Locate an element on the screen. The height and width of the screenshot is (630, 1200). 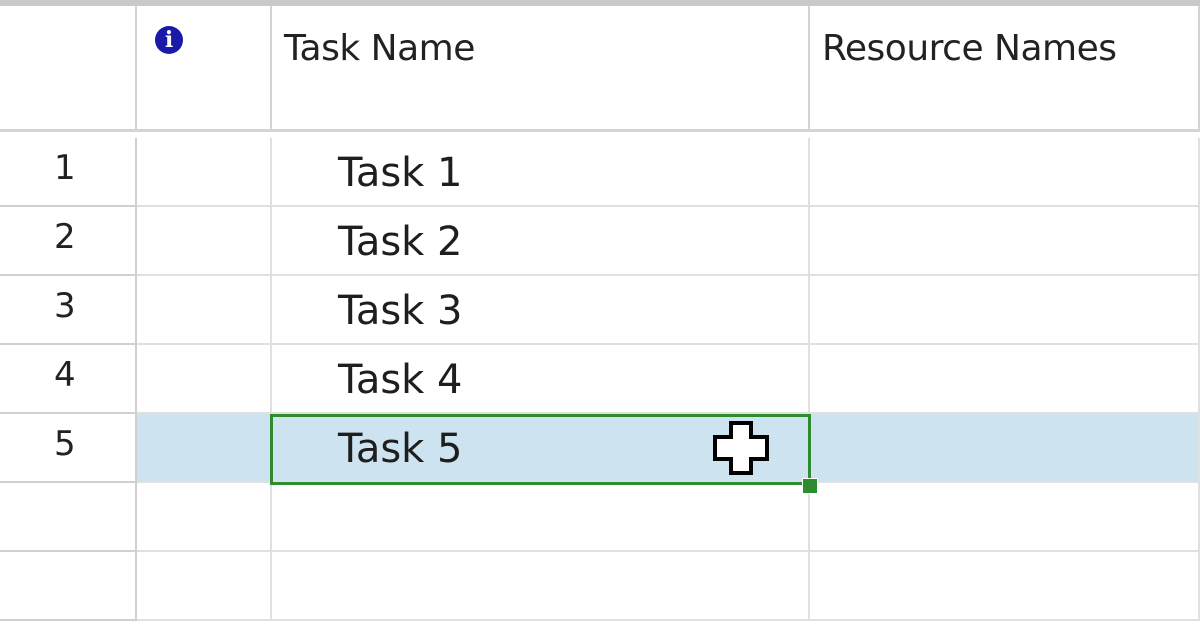
row-id-cell: 2 is located at coordinates (68, 241).